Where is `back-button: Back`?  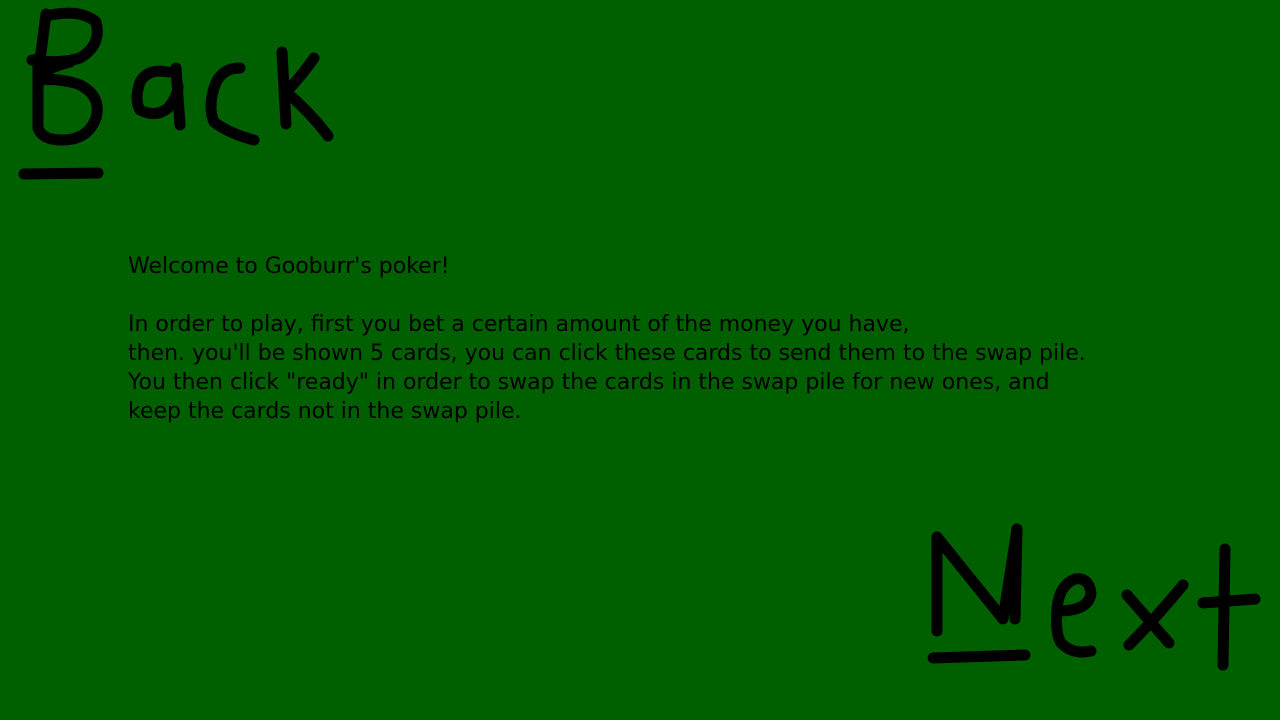 back-button: Back is located at coordinates (172, 95).